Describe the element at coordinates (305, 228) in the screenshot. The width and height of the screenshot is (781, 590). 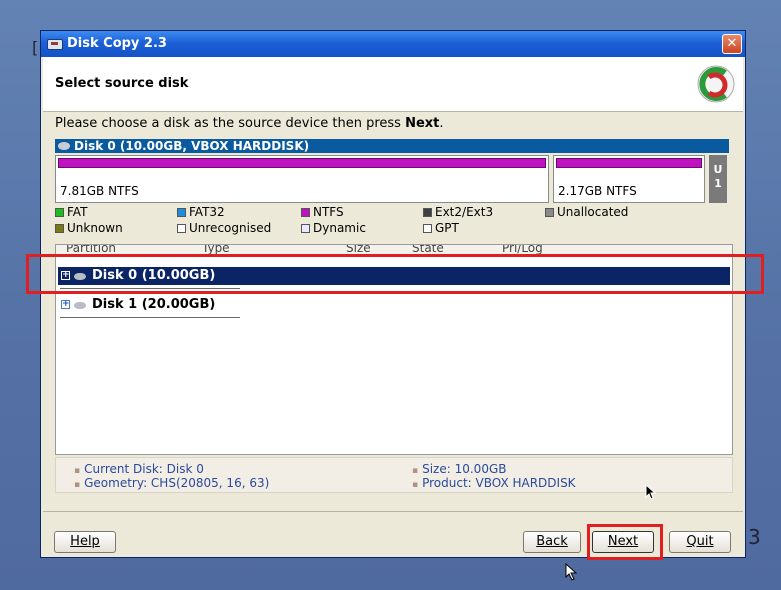
I see `dynamic-swatch-icon` at that location.